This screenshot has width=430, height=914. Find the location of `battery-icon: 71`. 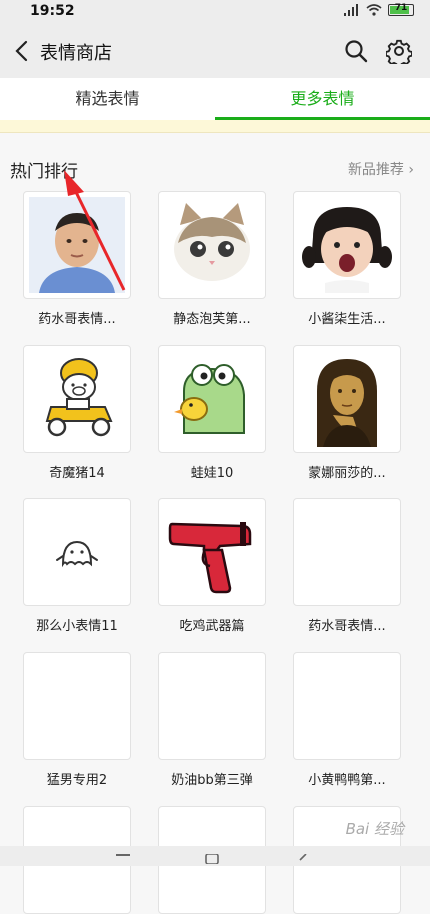

battery-icon: 71 is located at coordinates (401, 9).